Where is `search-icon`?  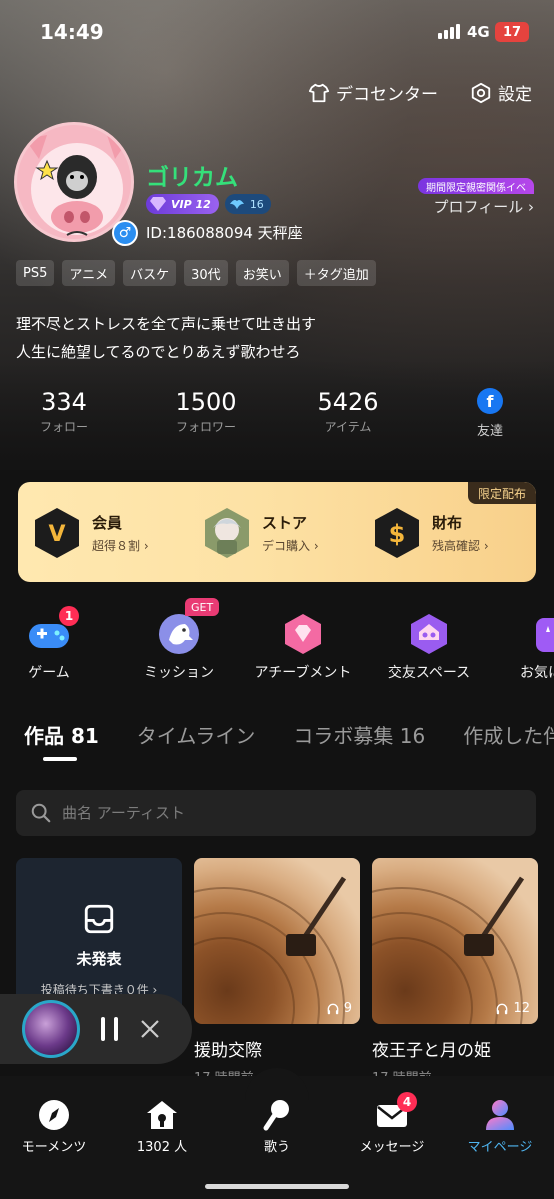
search-icon is located at coordinates (41, 813).